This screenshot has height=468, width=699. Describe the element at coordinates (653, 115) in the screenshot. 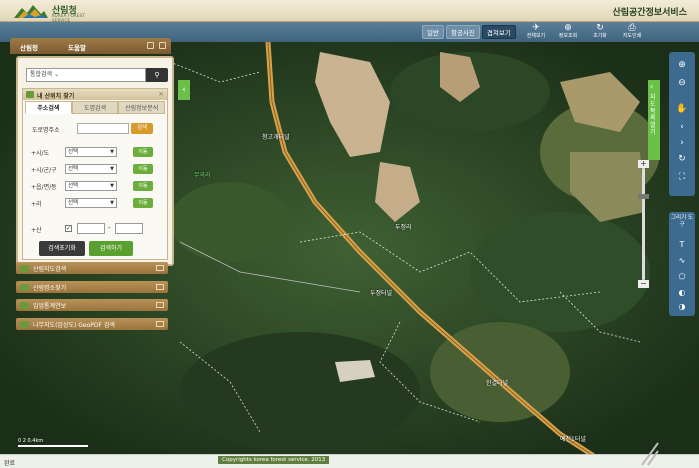

I see `layer-list-label: 지도목록 열기` at that location.